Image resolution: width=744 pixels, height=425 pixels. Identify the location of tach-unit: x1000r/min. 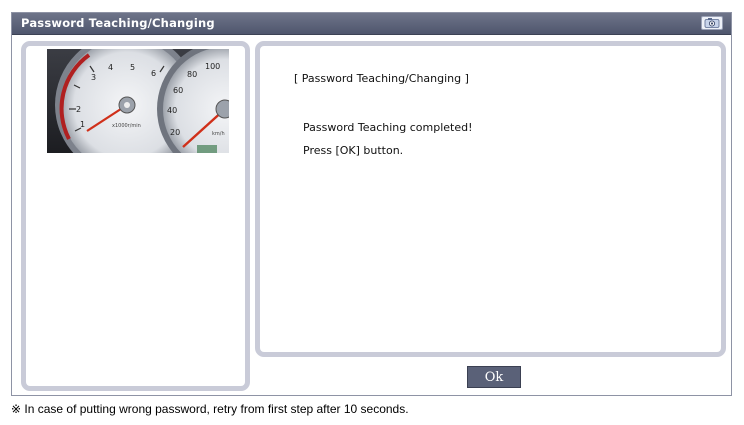
(126, 126).